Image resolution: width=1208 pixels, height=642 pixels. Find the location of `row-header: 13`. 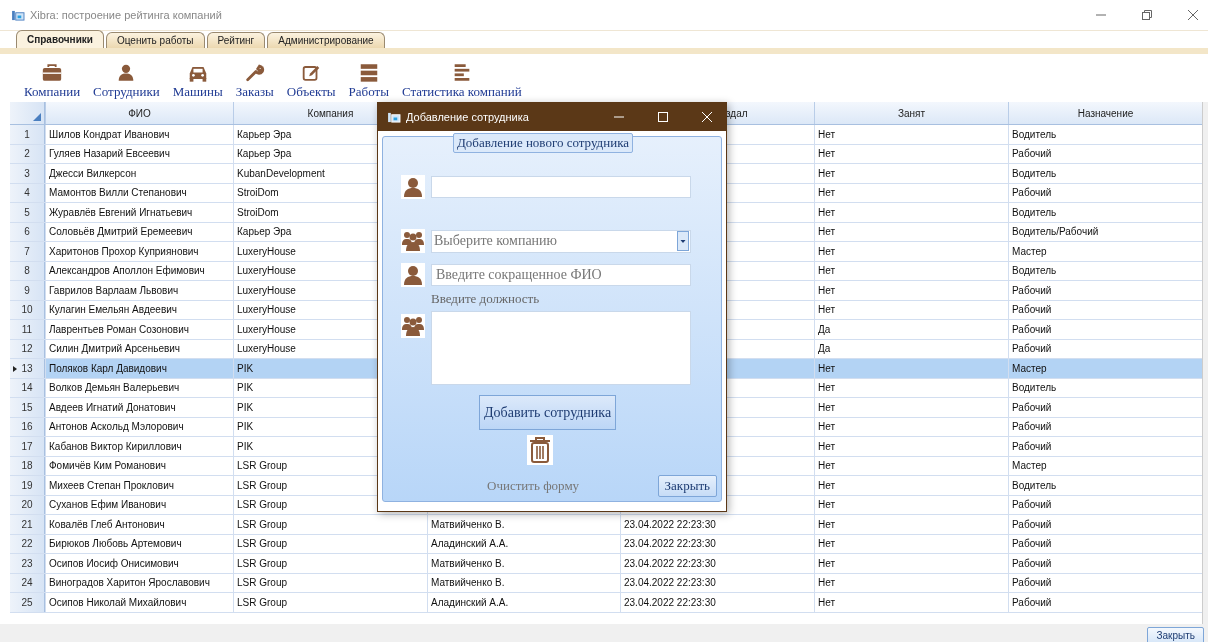

row-header: 13 is located at coordinates (27, 368).